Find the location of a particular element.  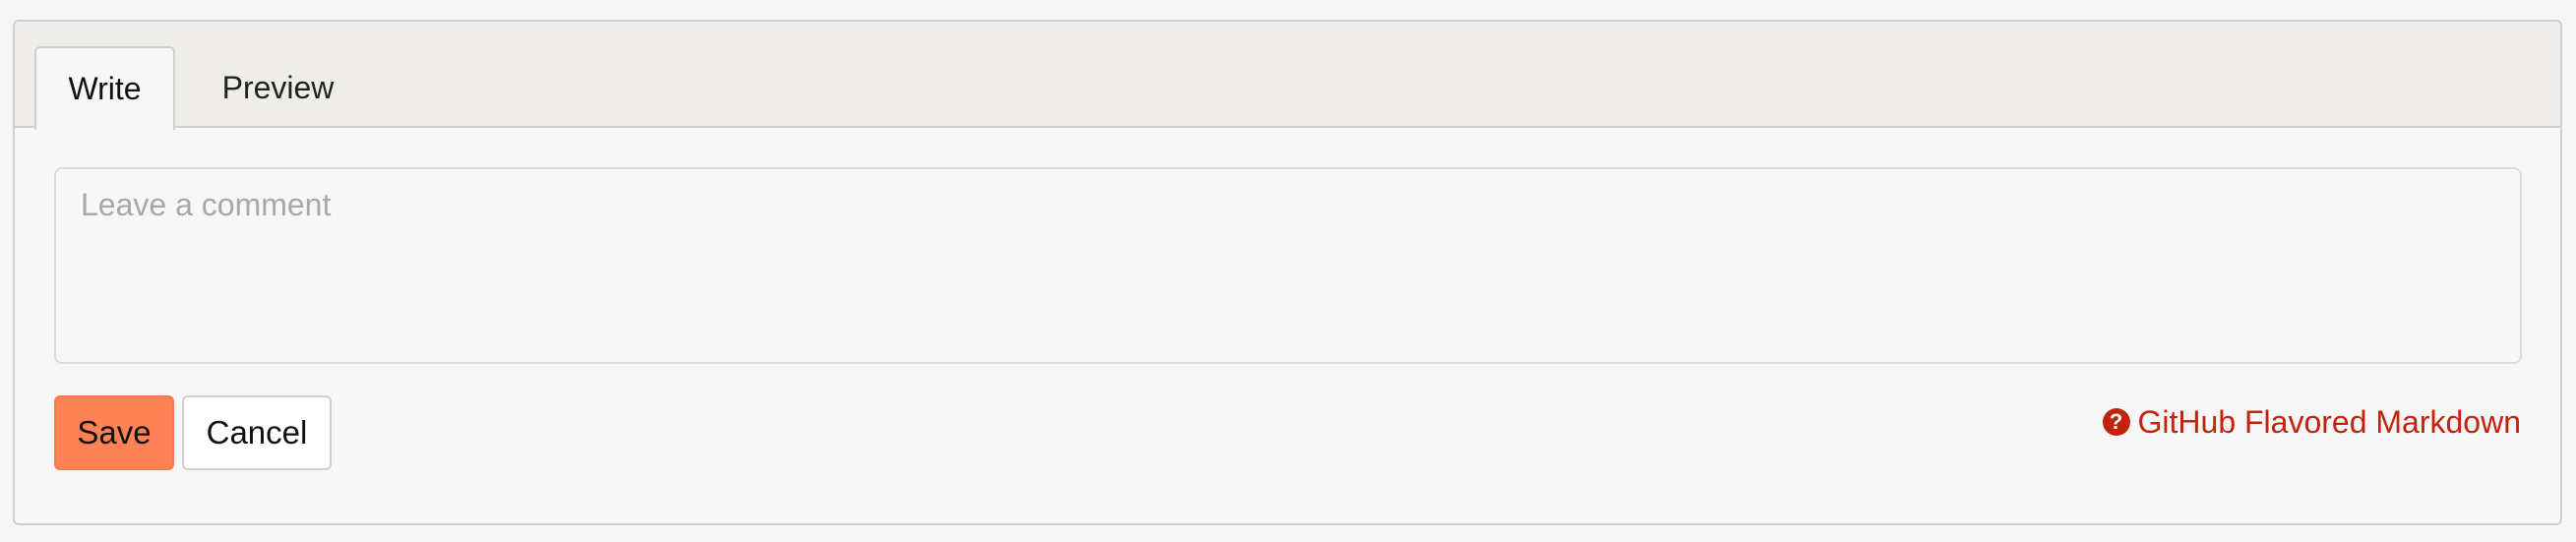

tab-preview: Preview is located at coordinates (278, 88).